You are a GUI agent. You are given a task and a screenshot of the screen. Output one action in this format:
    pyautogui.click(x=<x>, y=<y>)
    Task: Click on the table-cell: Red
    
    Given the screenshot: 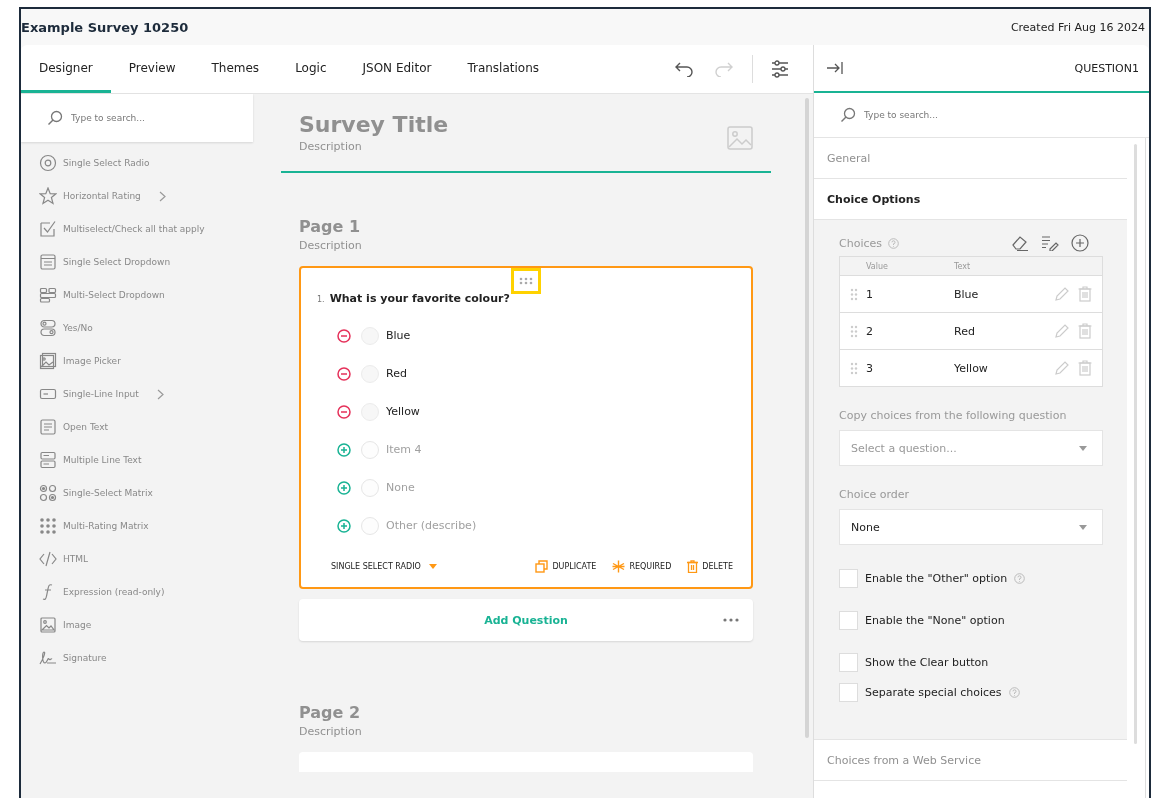 What is the action you would take?
    pyautogui.click(x=1000, y=331)
    